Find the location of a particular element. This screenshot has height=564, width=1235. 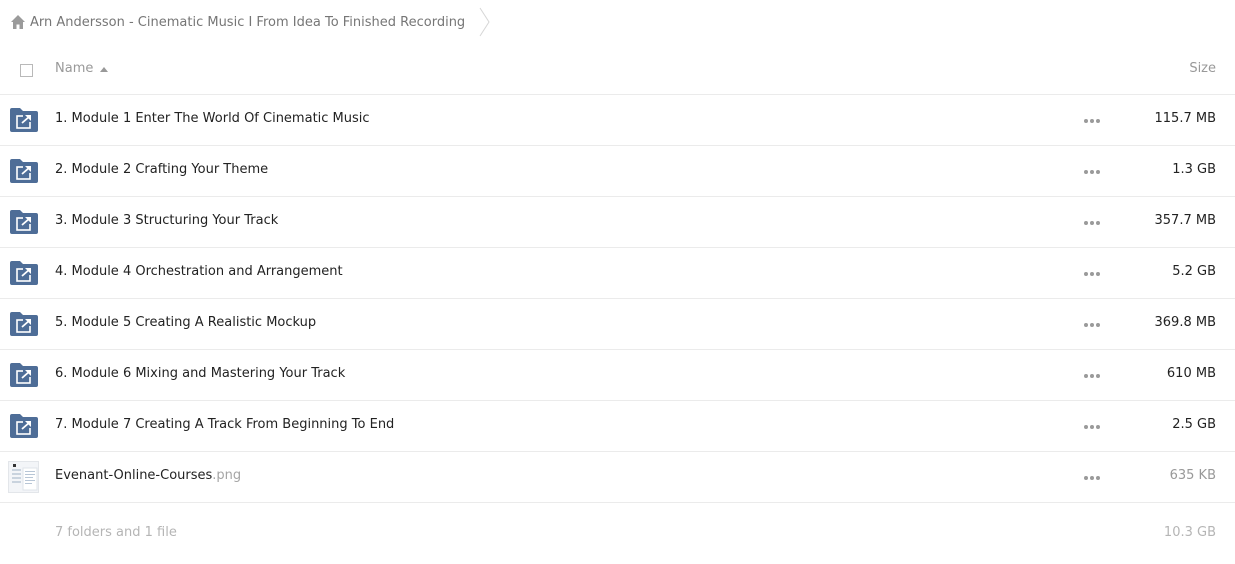

home-icon is located at coordinates (18, 22).